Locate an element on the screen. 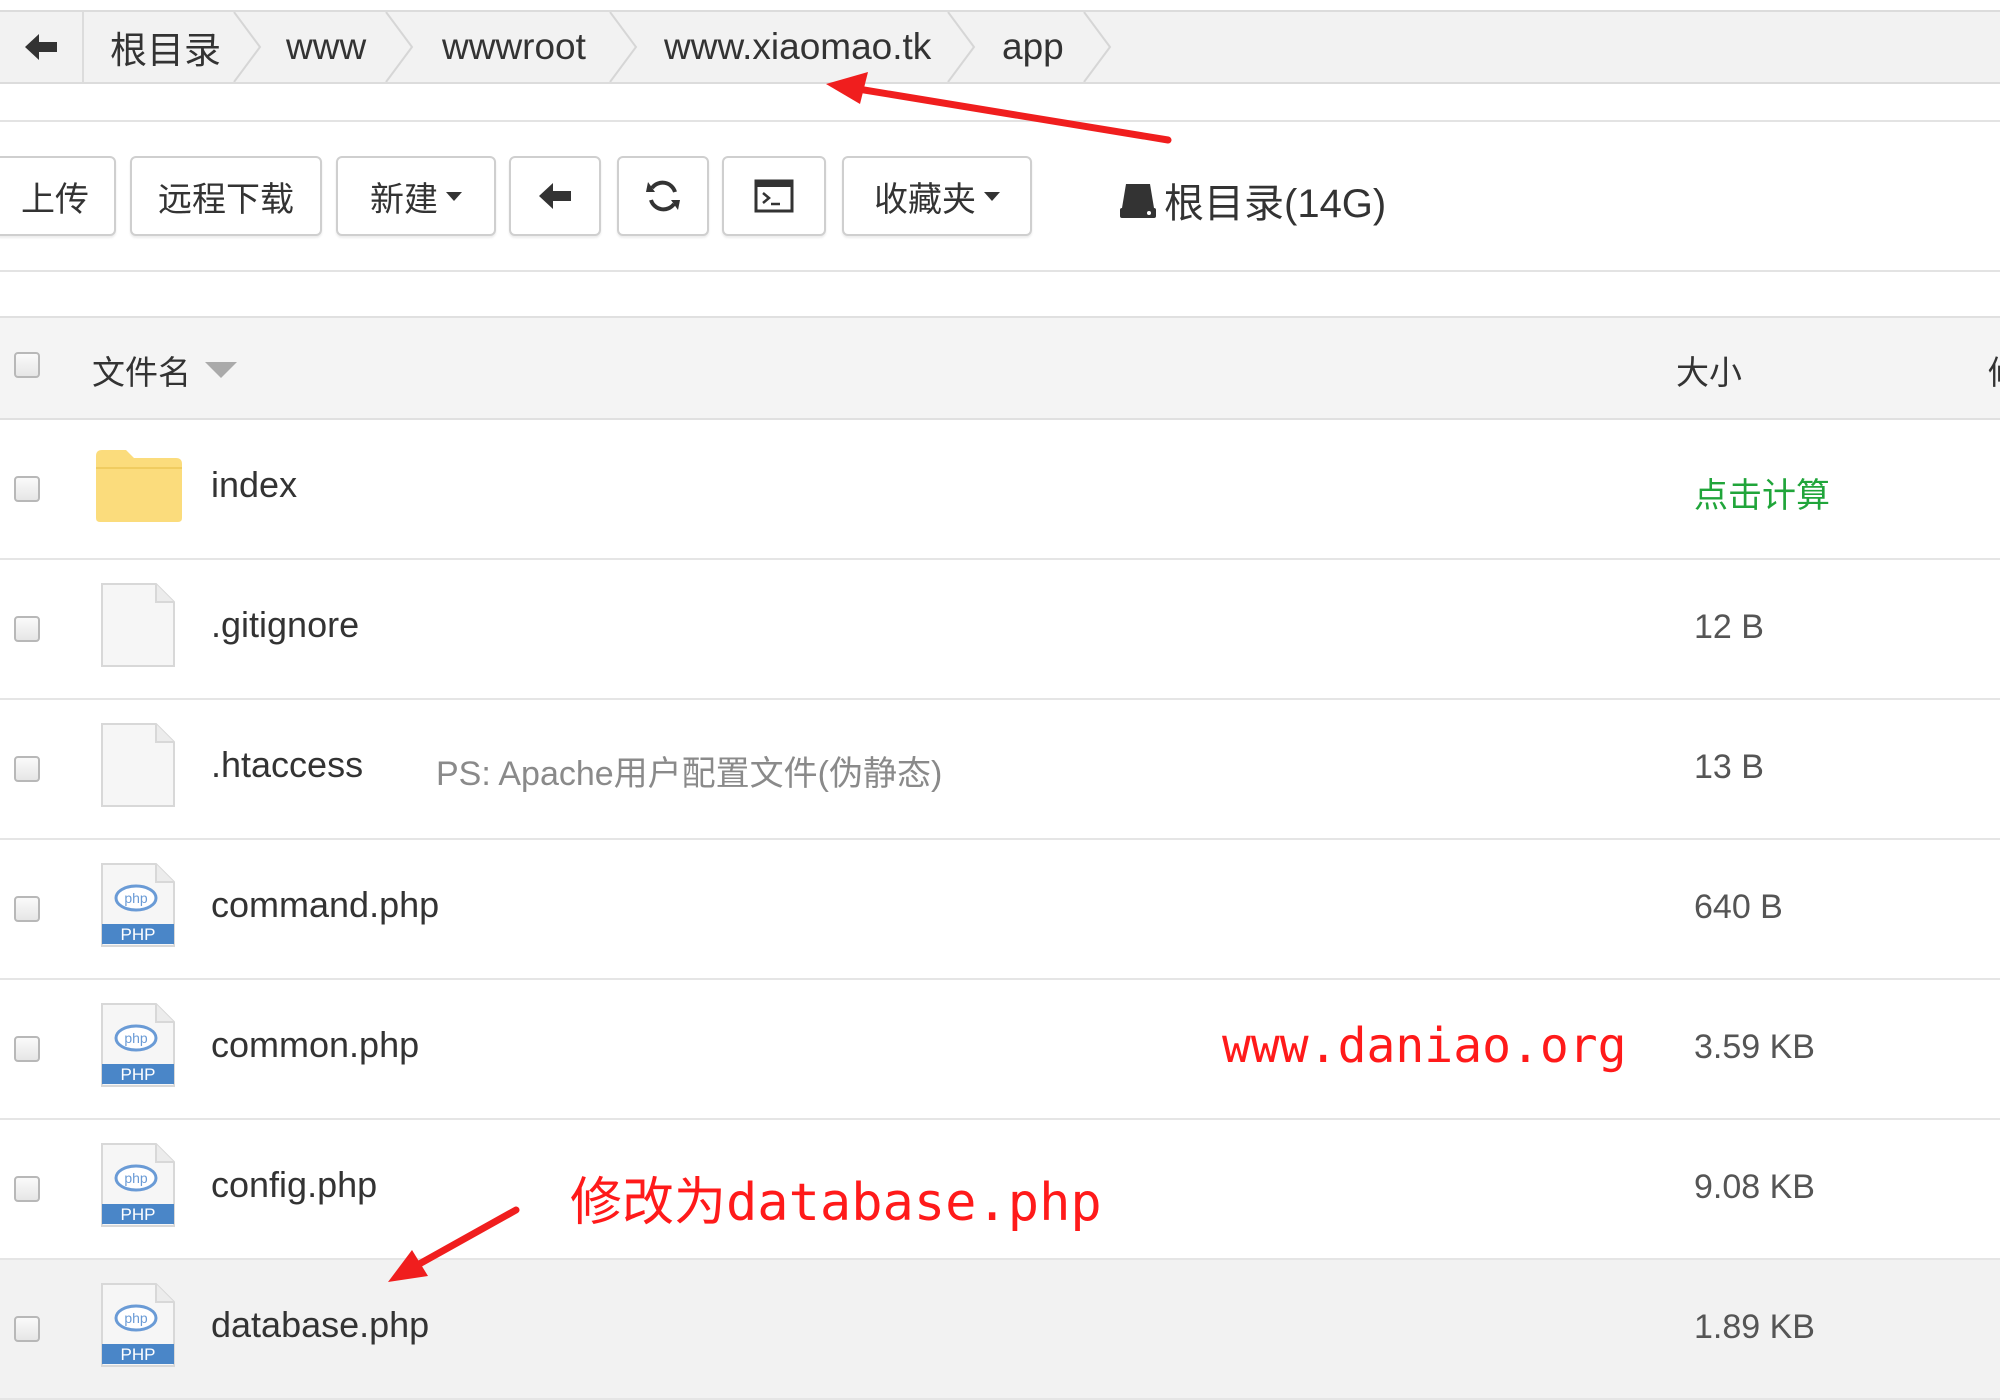 The width and height of the screenshot is (2000, 1400). table-row: .gitignore 12 B is located at coordinates (1000, 630).